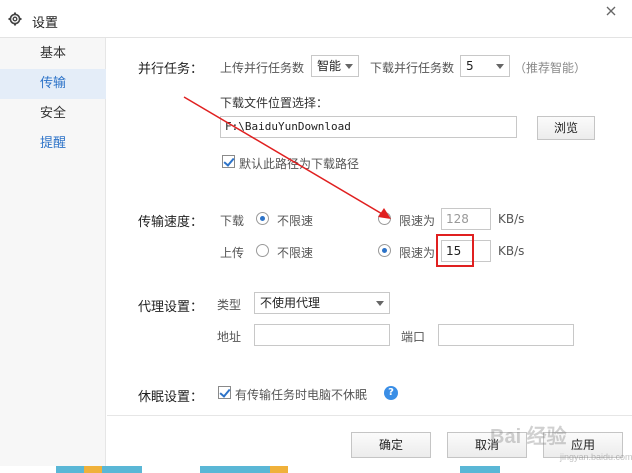  Describe the element at coordinates (596, 457) in the screenshot. I see `watermark-url: jingyan.baidu.com` at that location.